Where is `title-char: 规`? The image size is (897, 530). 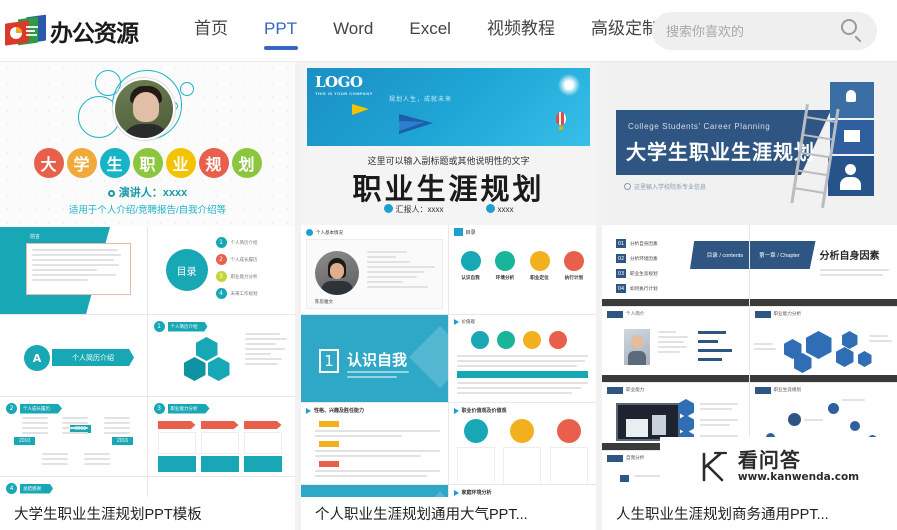
title-char: 规 is located at coordinates (213, 163).